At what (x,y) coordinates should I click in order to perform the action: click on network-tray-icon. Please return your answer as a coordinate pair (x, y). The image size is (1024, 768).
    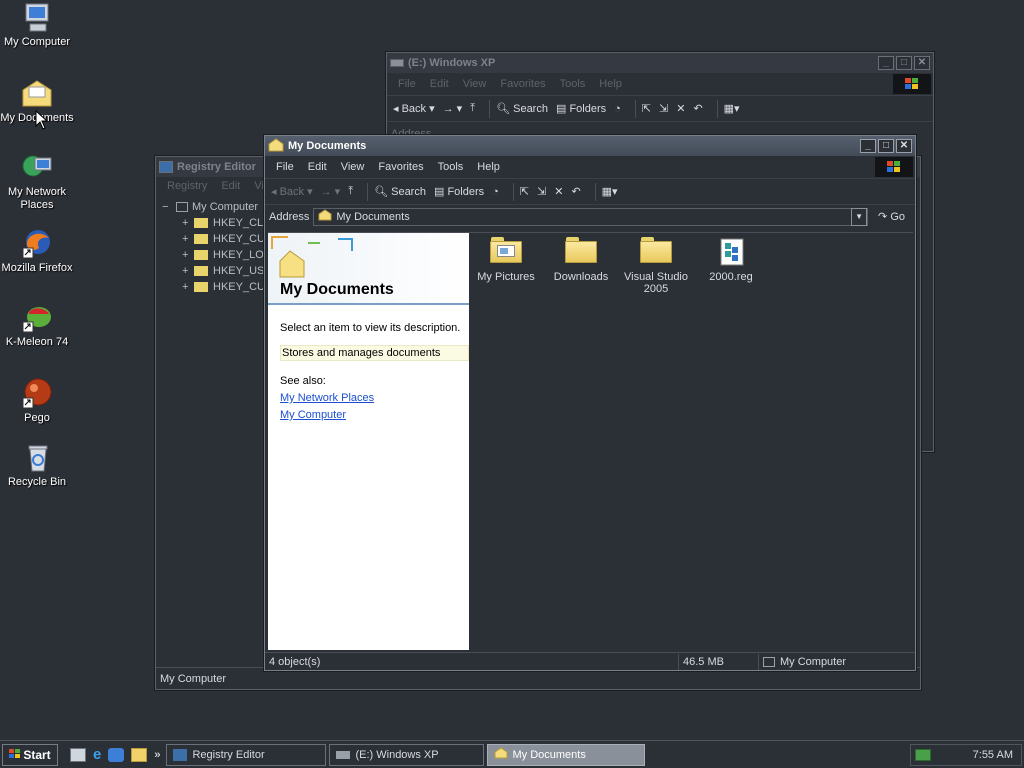
    Looking at the image, I should click on (923, 755).